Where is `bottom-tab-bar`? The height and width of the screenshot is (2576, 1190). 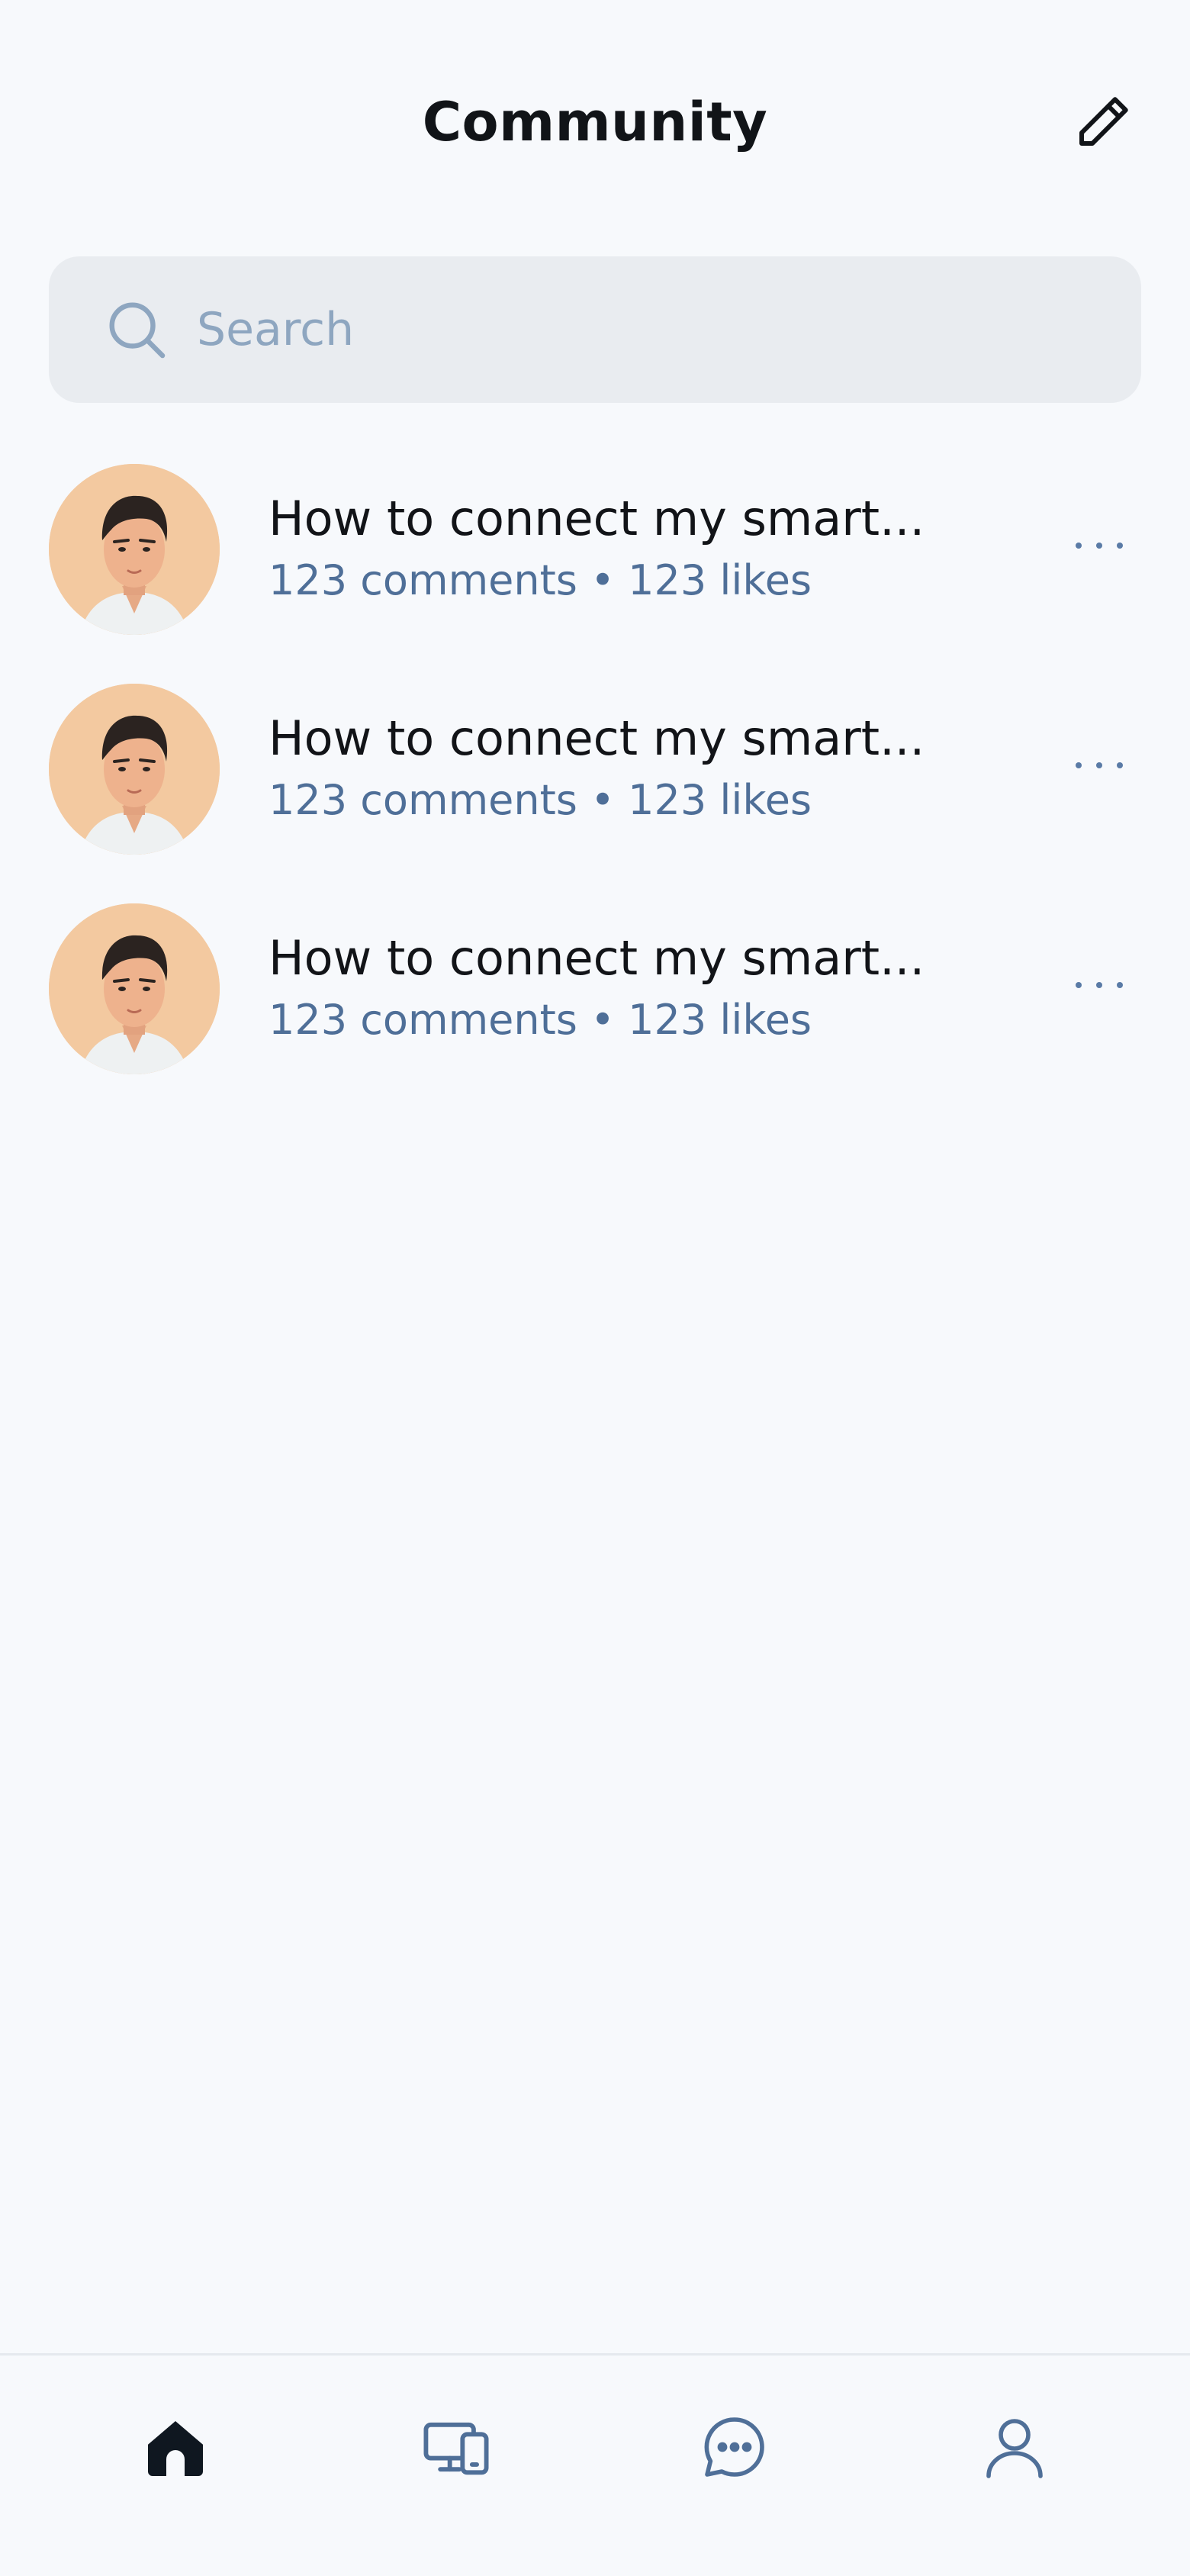
bottom-tab-bar is located at coordinates (595, 2464).